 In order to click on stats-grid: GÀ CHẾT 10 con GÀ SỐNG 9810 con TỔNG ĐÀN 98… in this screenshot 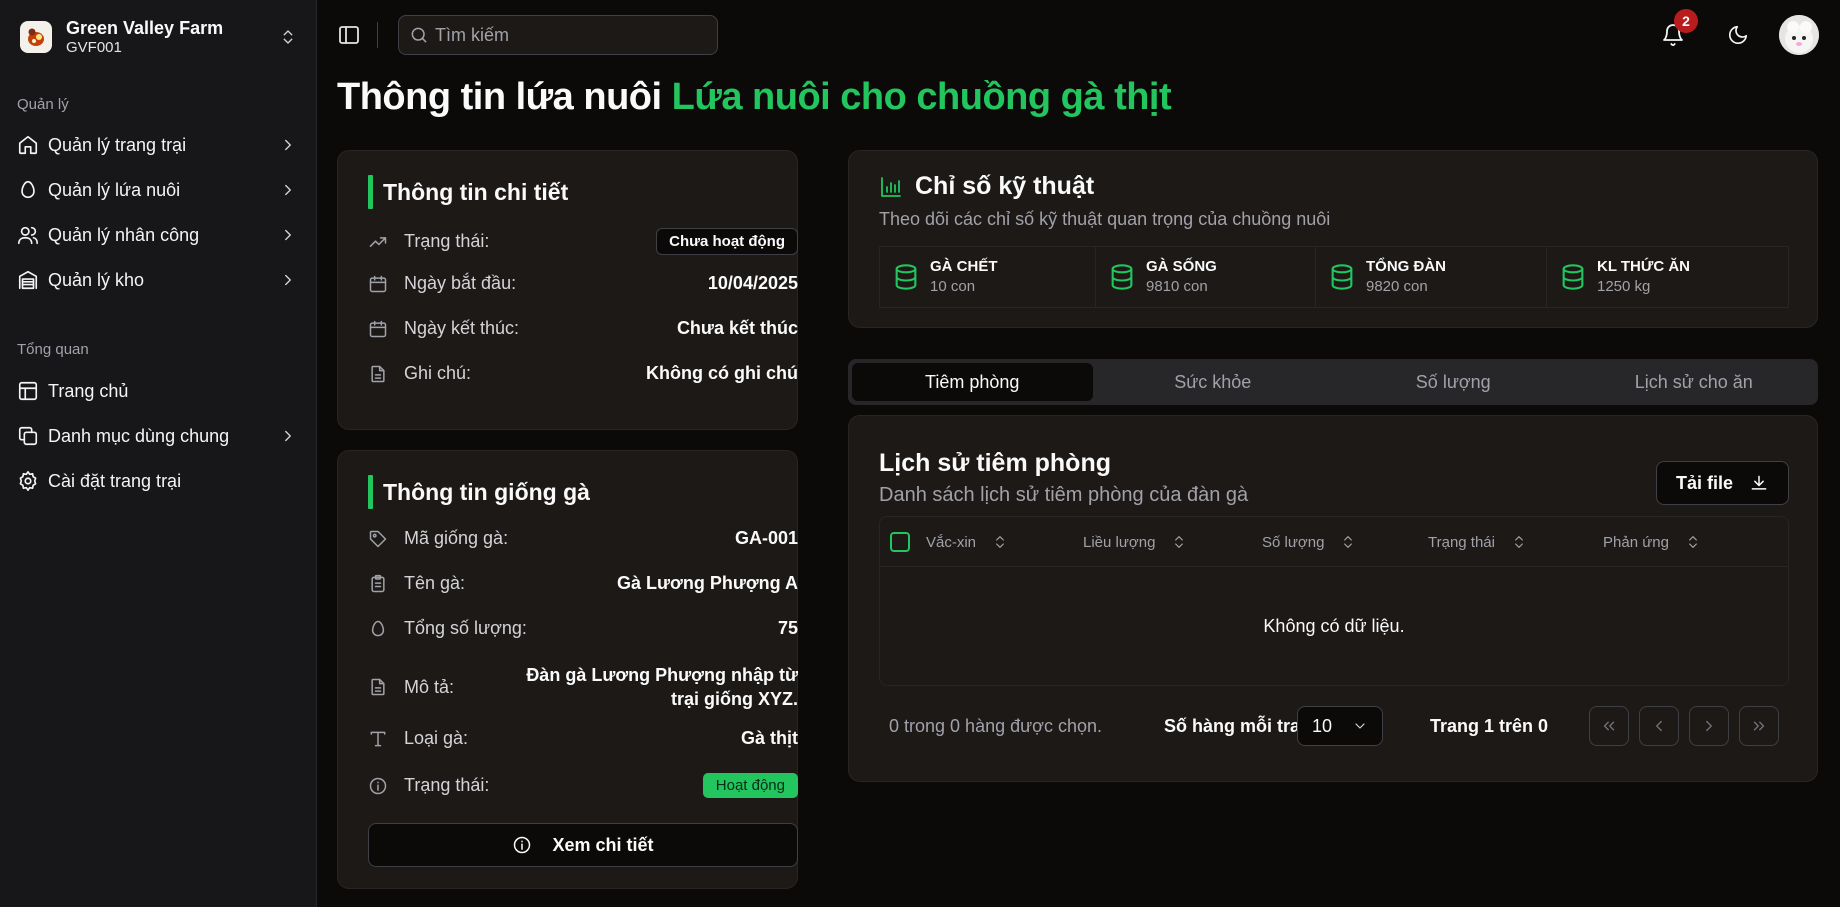, I will do `click(1334, 277)`.